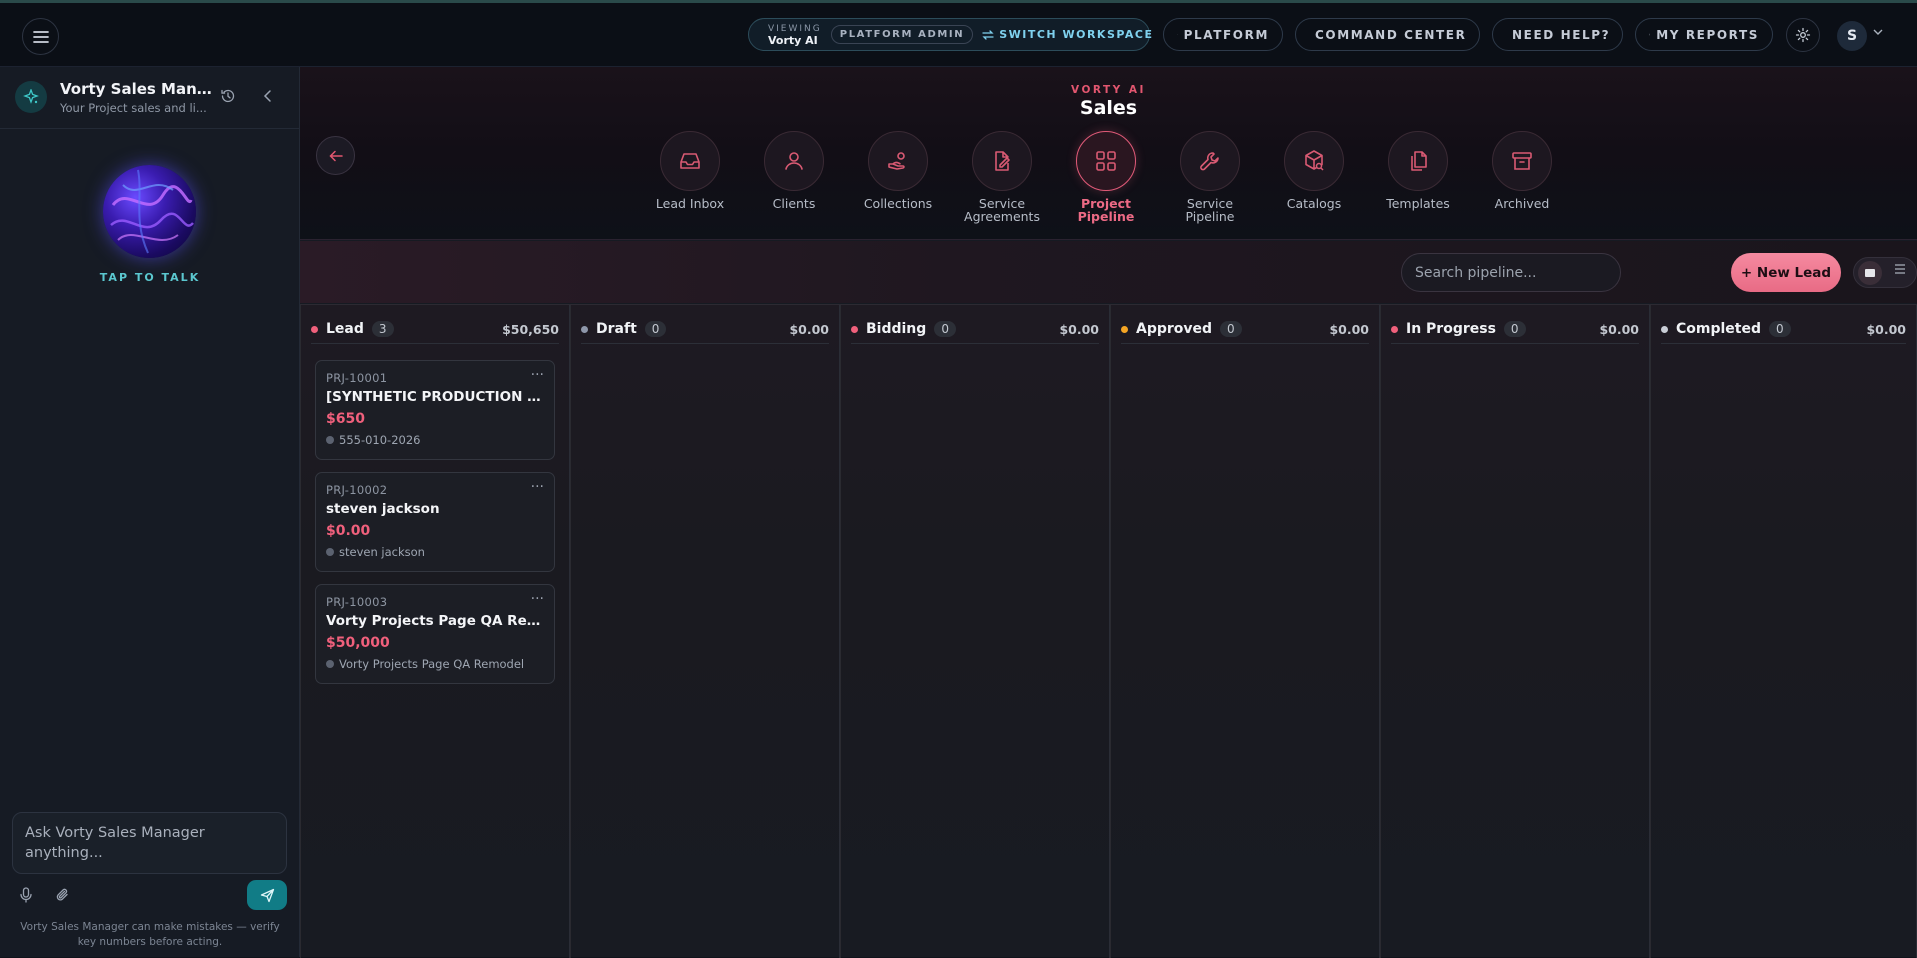  I want to click on nav-service-pipeline: Service Pipeline, so click(1210, 177).